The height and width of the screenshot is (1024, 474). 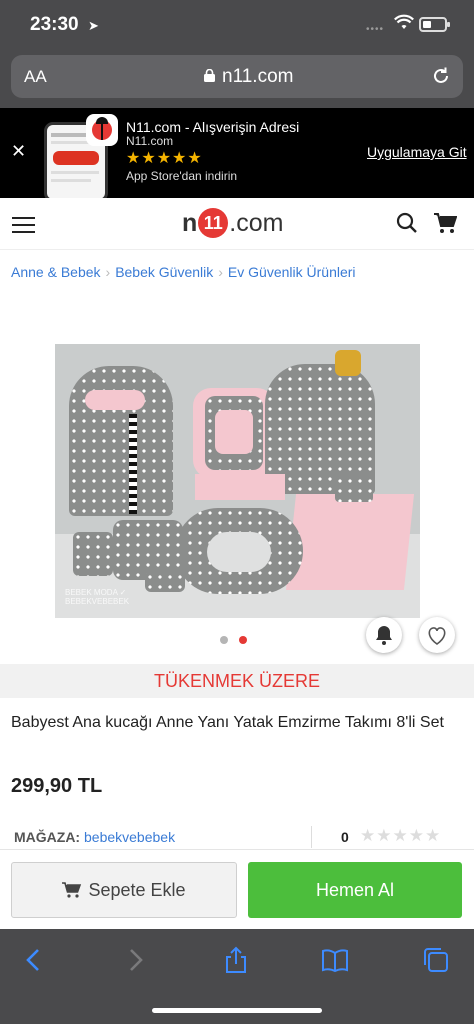 What do you see at coordinates (93, 25) in the screenshot?
I see `location-arrow-icon: ➤` at bounding box center [93, 25].